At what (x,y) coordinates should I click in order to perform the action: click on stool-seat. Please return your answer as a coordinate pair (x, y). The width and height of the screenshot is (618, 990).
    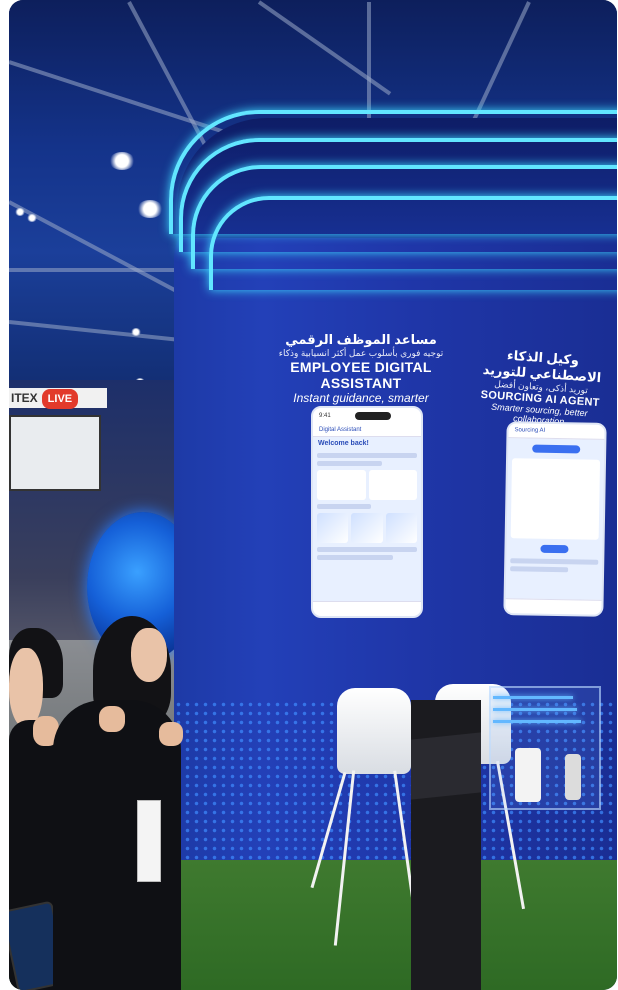
    Looking at the image, I should click on (374, 731).